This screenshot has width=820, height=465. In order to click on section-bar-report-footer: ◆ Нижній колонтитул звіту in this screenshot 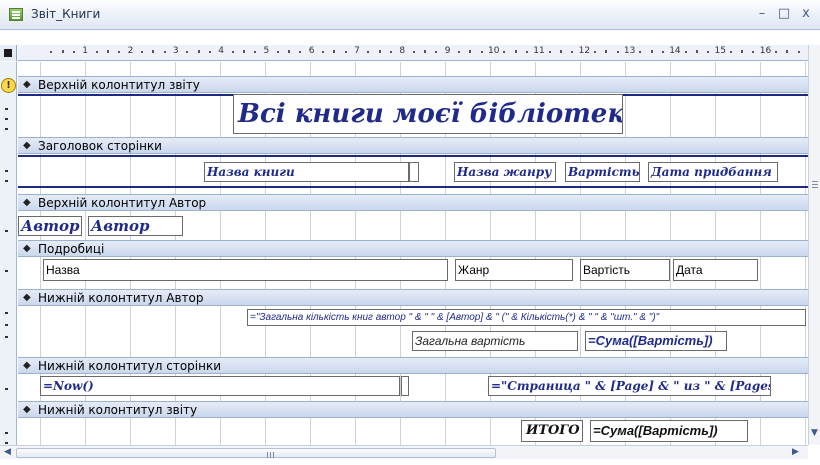, I will do `click(413, 409)`.